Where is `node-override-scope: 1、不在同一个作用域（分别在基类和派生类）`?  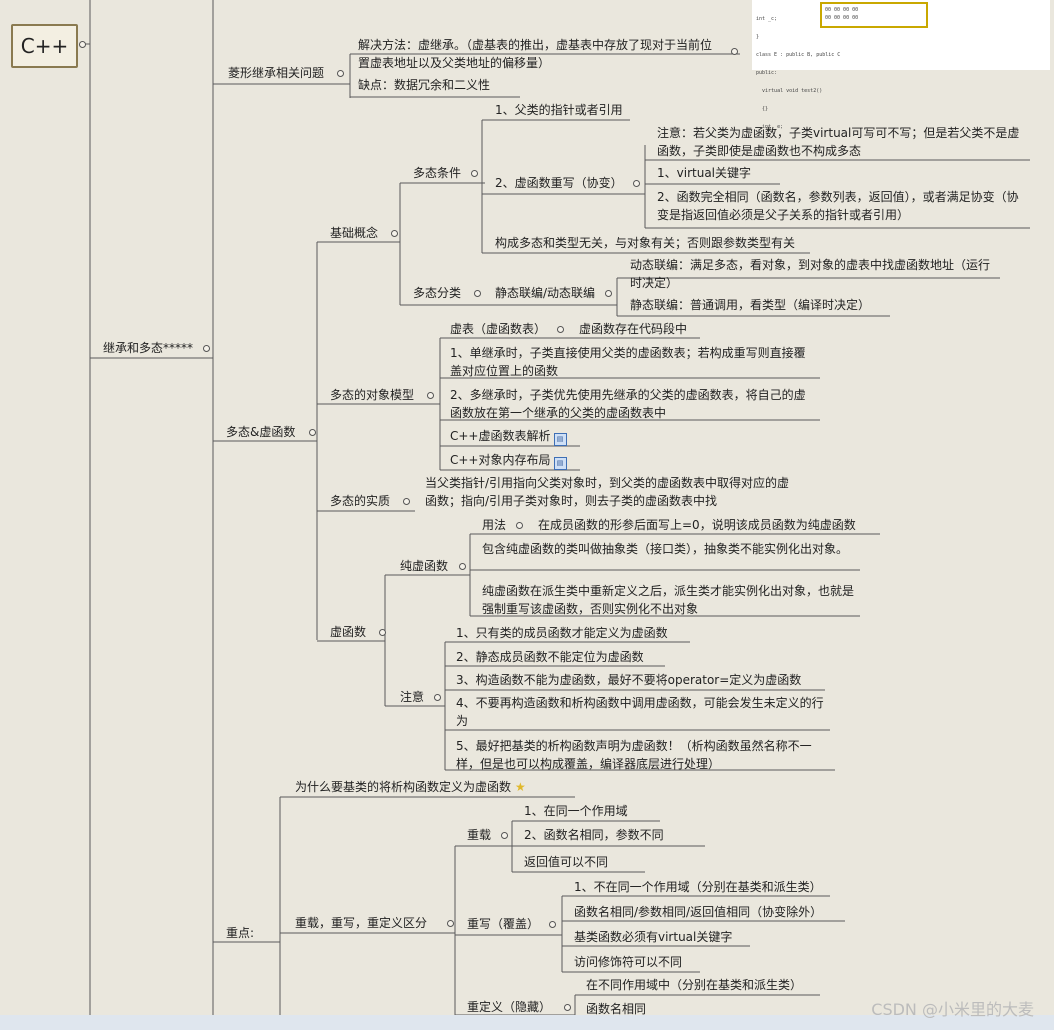
node-override-scope: 1、不在同一个作用域（分别在基类和派生类） is located at coordinates (698, 887).